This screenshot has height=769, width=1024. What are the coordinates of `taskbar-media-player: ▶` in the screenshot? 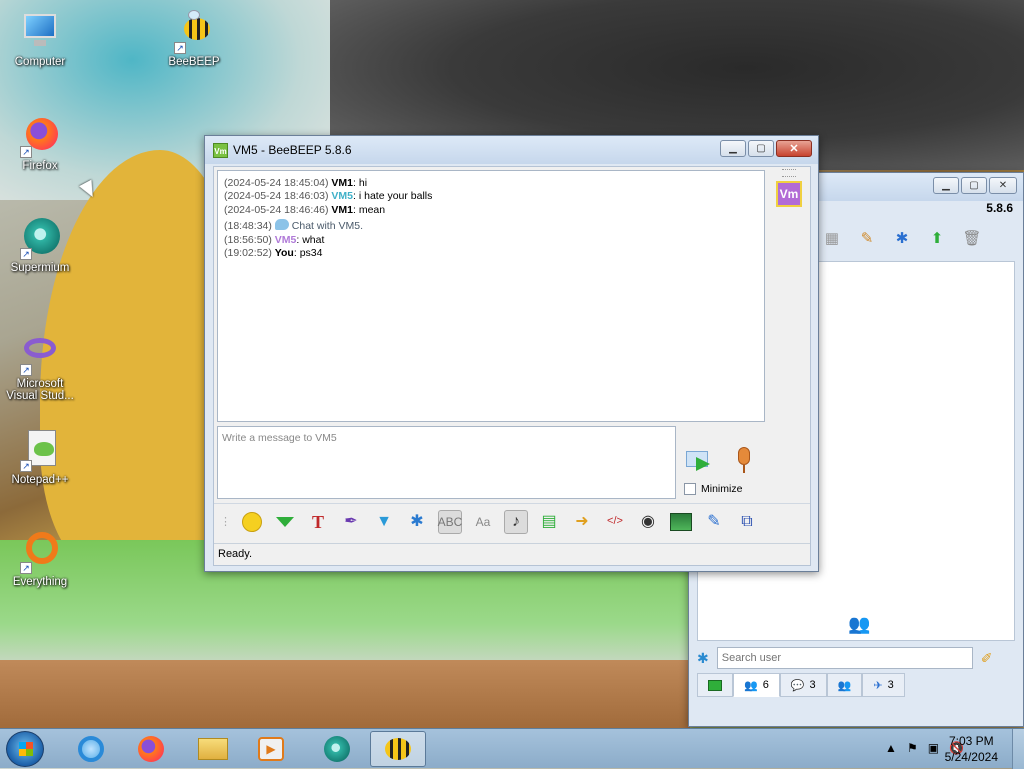 It's located at (271, 749).